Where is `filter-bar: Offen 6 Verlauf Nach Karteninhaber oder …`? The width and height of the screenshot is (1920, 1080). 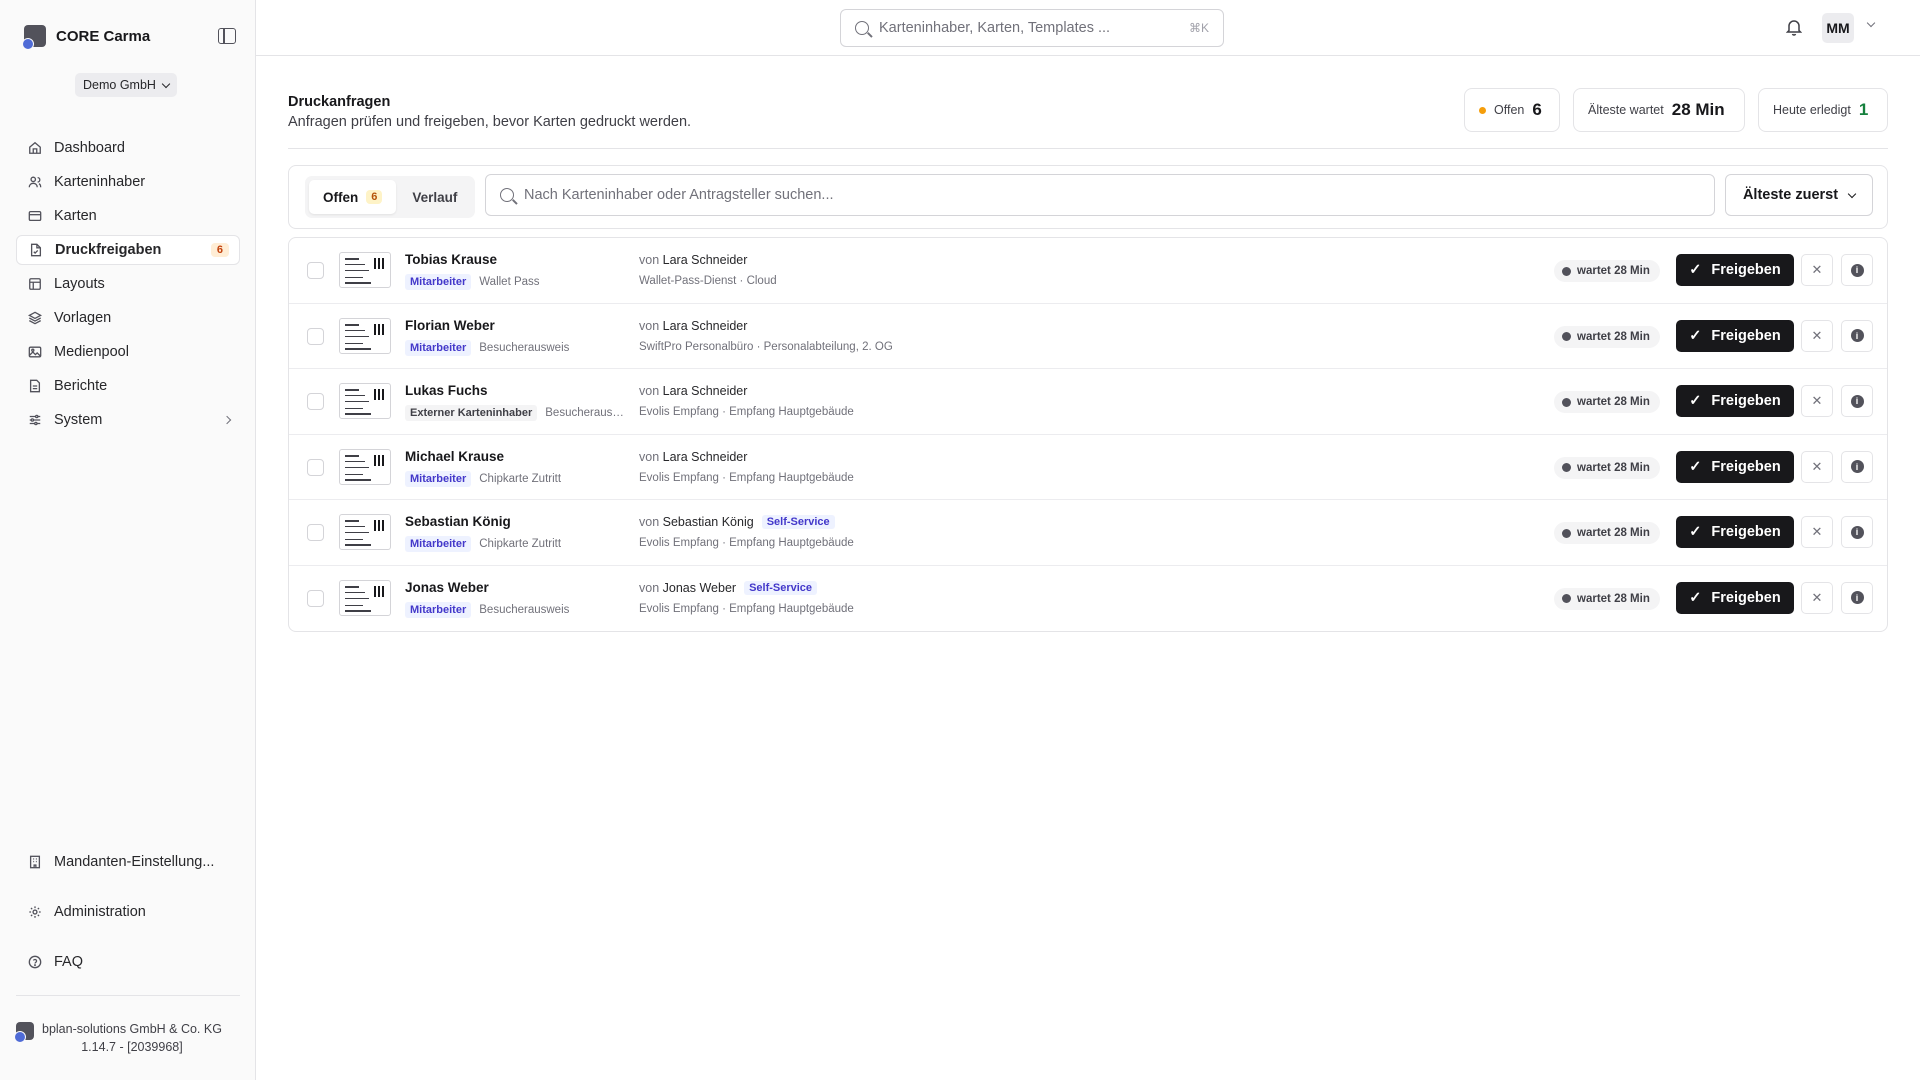 filter-bar: Offen 6 Verlauf Nach Karteninhaber oder … is located at coordinates (1088, 197).